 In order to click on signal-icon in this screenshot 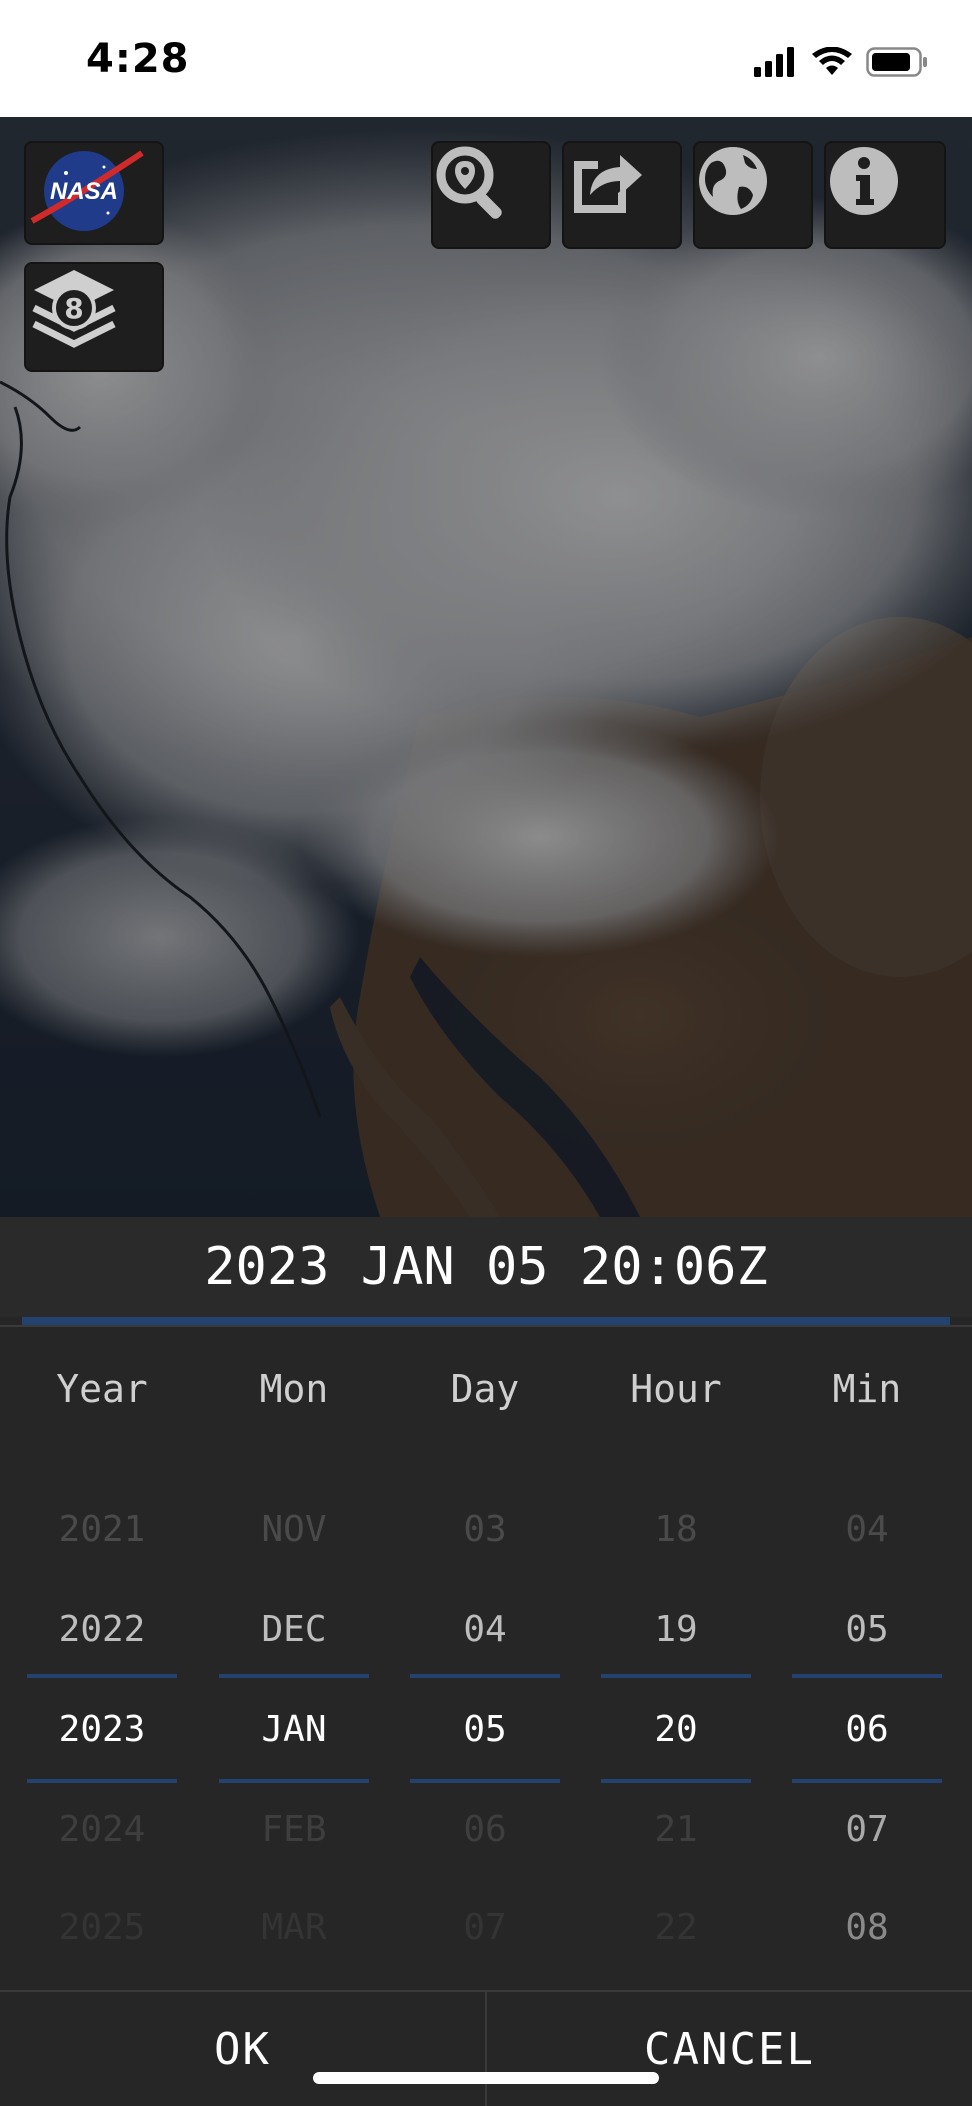, I will do `click(776, 64)`.